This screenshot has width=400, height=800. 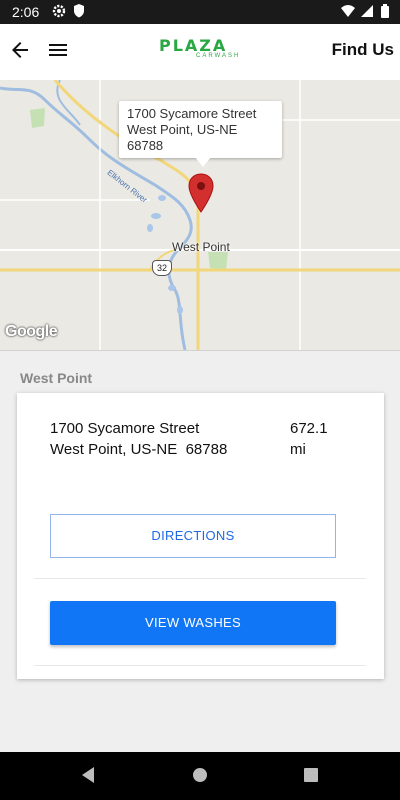 I want to click on callout-line-3: 68788, so click(x=145, y=145).